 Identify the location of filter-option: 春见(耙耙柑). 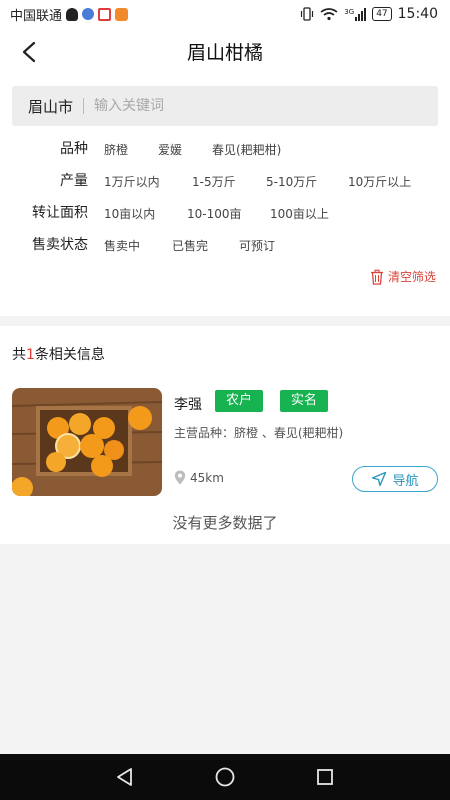
(246, 149).